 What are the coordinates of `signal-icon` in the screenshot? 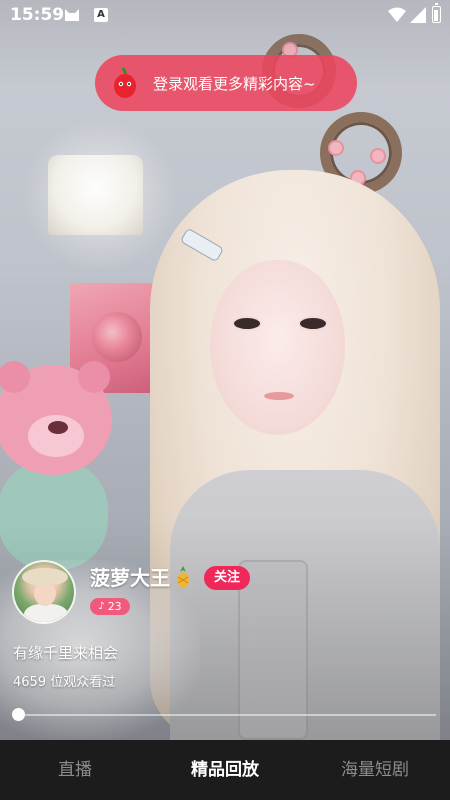 It's located at (418, 15).